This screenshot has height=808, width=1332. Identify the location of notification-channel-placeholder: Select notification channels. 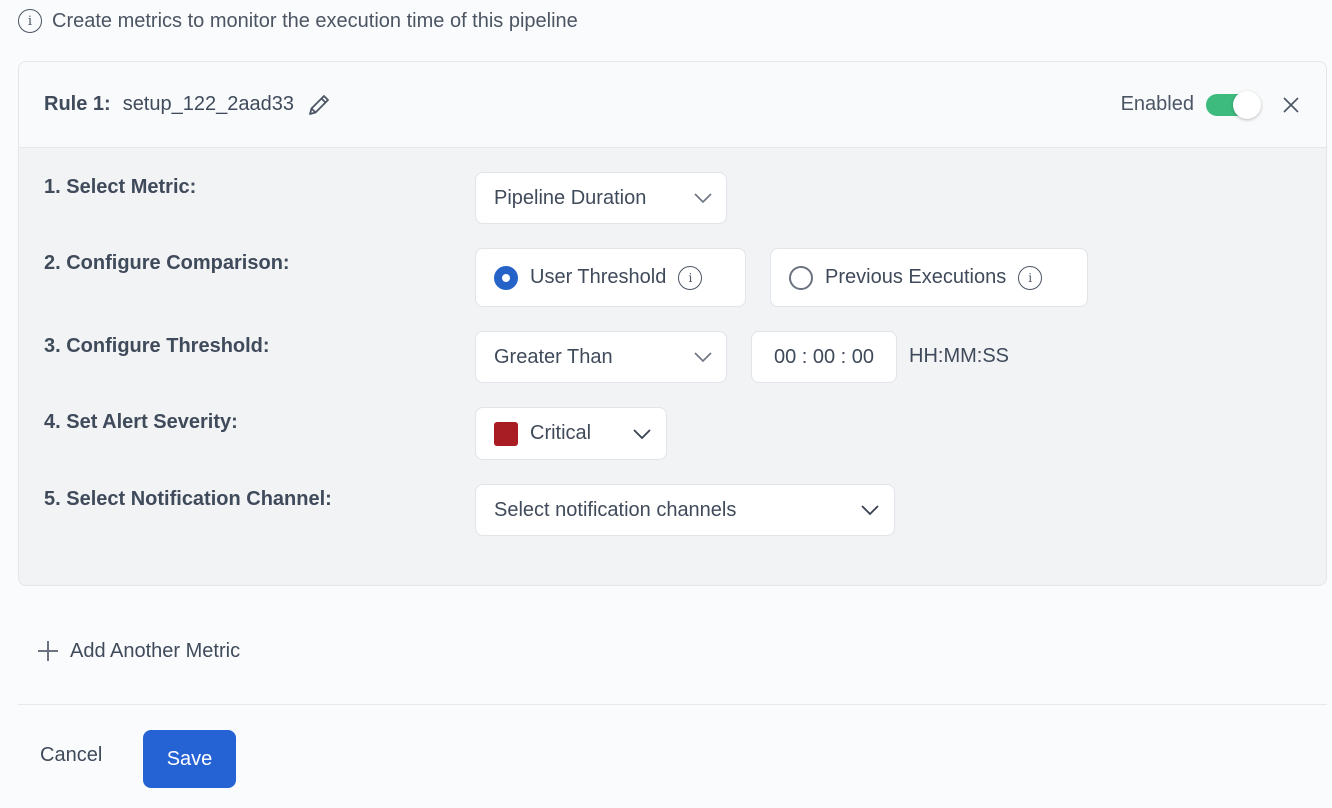
(615, 509).